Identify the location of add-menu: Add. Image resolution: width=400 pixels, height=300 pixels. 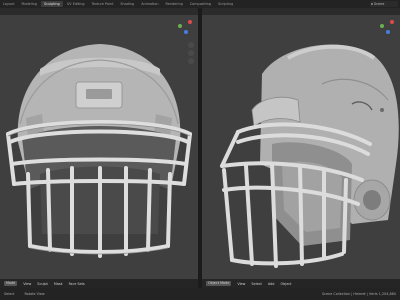
(271, 284).